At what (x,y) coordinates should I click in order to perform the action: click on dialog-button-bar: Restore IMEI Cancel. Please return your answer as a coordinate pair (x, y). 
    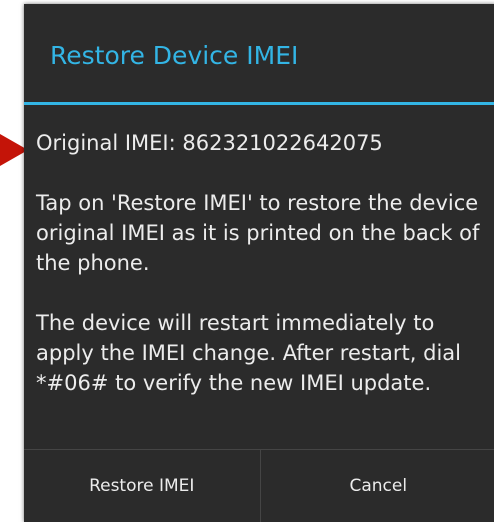
    Looking at the image, I should click on (259, 486).